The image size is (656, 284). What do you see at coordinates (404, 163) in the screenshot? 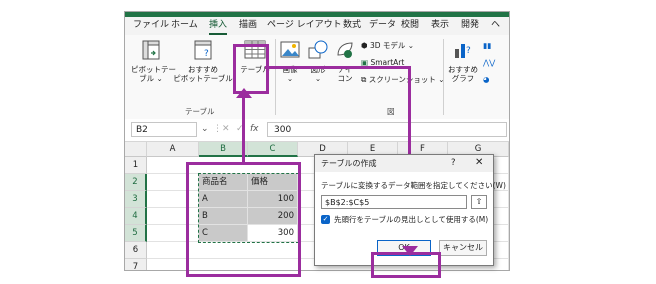
I see `dialog-titlebar: テーブルの作成 ? ✕` at bounding box center [404, 163].